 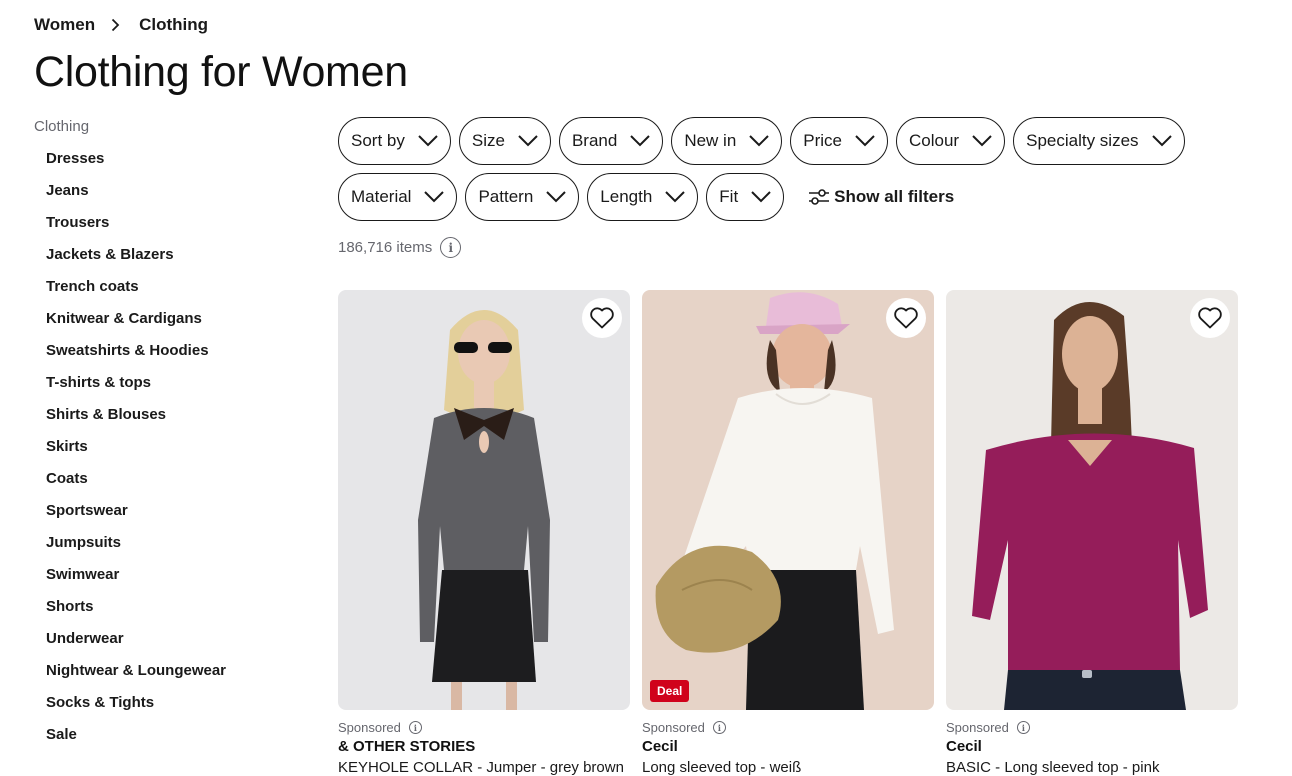 I want to click on sidebar-item-jumpsuits: Jumpsuits, so click(x=136, y=550).